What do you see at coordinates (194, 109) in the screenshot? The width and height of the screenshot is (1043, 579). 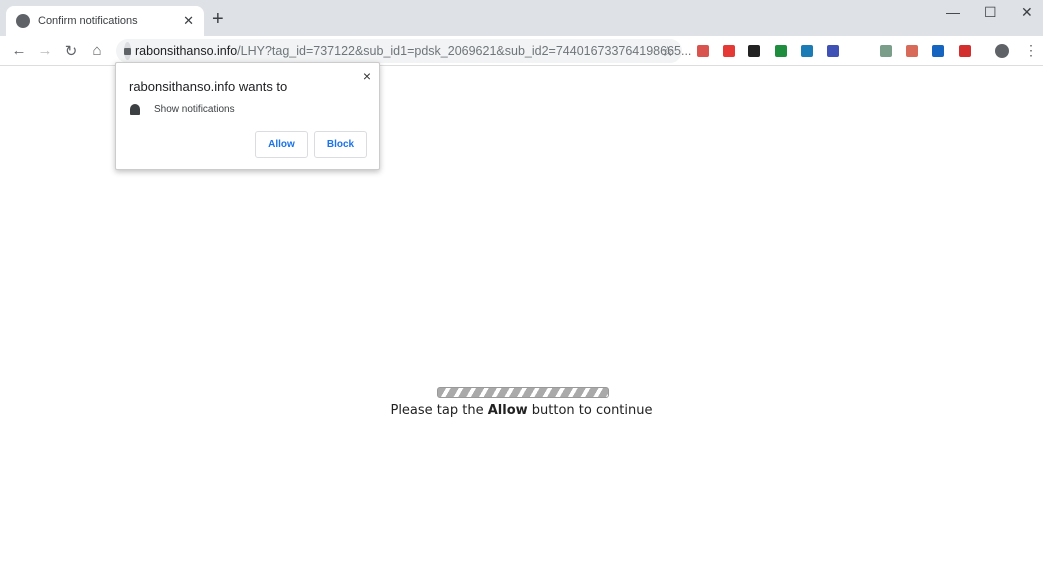 I see `permission-label: Show notifications` at bounding box center [194, 109].